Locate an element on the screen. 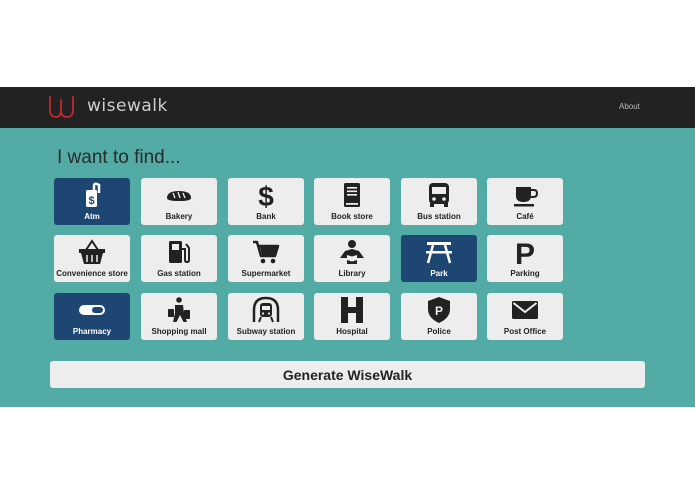 This screenshot has width=695, height=494. envelope-icon is located at coordinates (525, 310).